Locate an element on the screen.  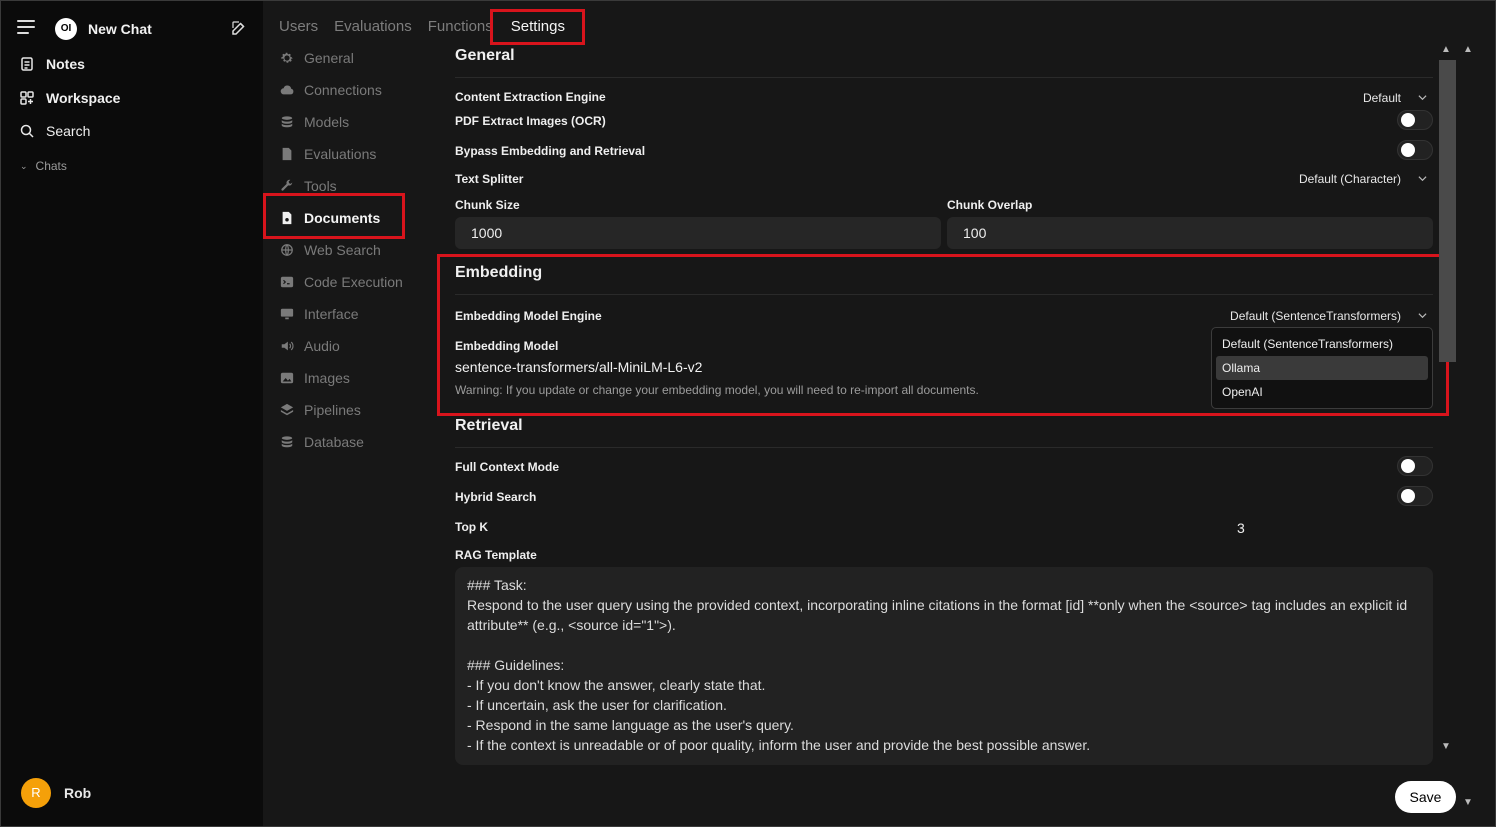
new-chat-edit-icon is located at coordinates (239, 28).